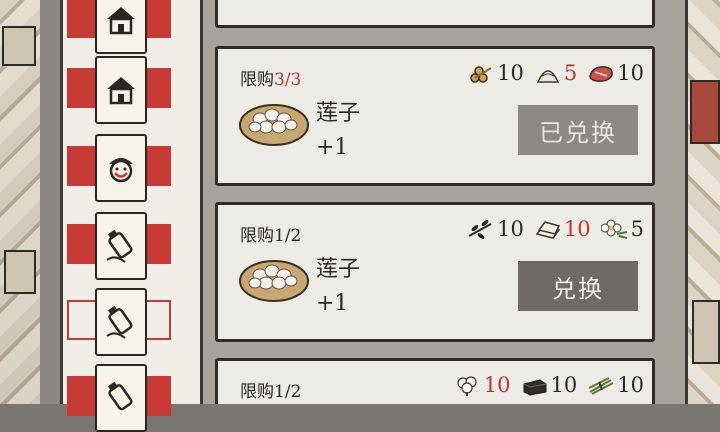 The image size is (720, 432). I want to click on white-flower-icon, so click(613, 229).